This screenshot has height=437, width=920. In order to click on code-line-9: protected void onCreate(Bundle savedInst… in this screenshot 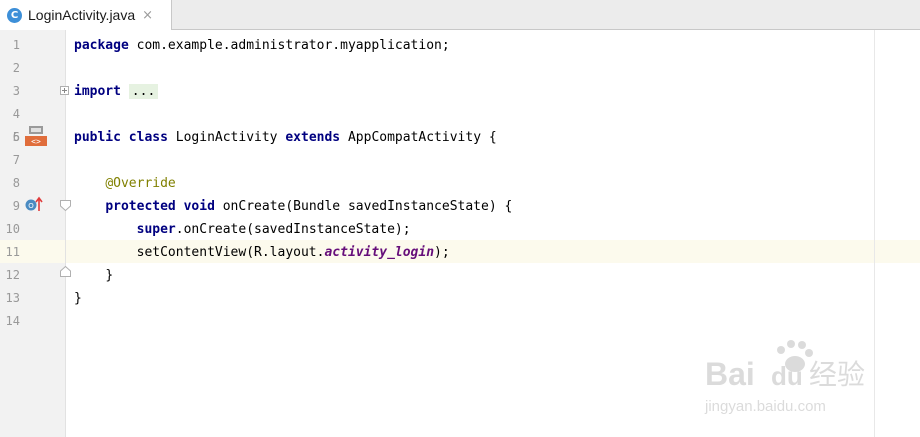, I will do `click(460, 206)`.